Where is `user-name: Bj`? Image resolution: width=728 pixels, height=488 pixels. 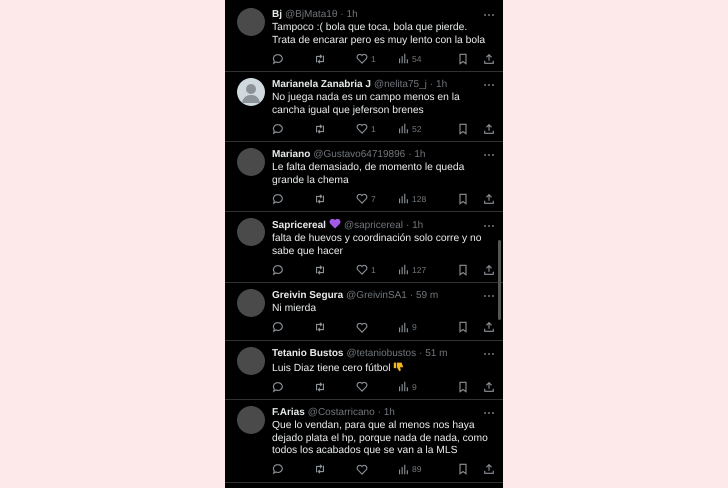
user-name: Bj is located at coordinates (277, 15).